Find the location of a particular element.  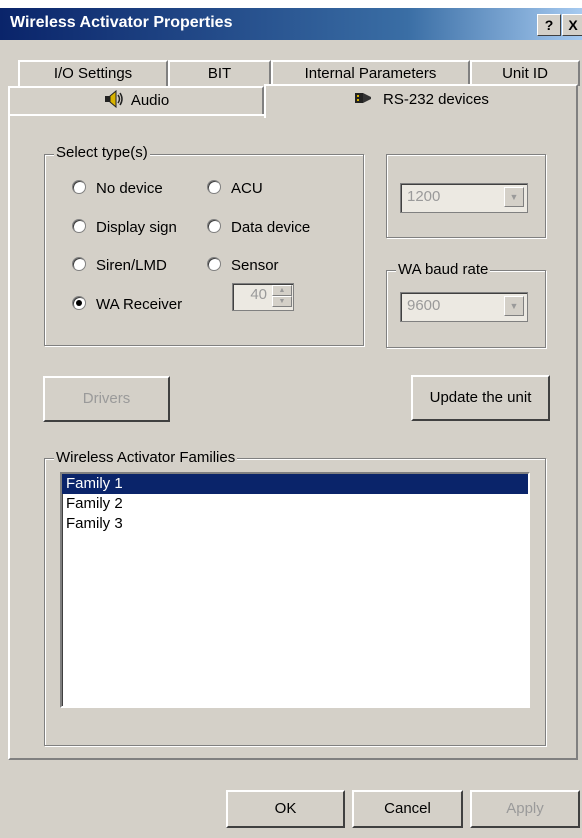

radio-acu: ACU is located at coordinates (235, 188).